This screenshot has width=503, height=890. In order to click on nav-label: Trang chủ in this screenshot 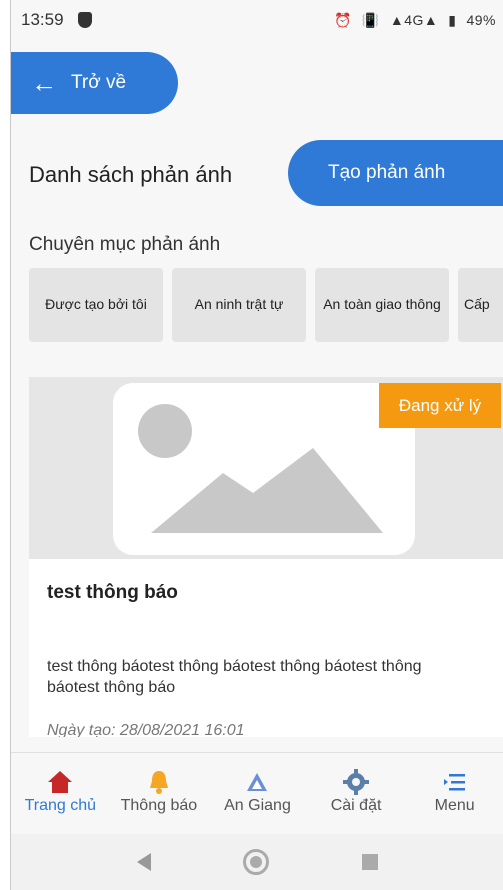, I will do `click(60, 805)`.